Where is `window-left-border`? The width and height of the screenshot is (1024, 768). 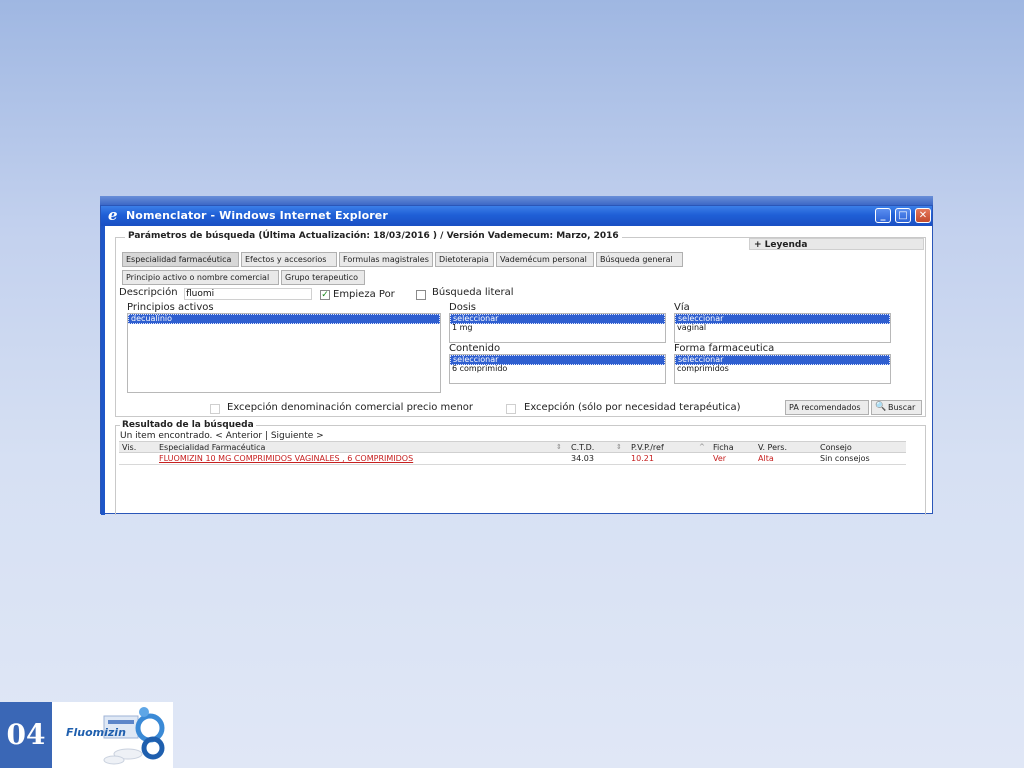
window-left-border is located at coordinates (103, 370).